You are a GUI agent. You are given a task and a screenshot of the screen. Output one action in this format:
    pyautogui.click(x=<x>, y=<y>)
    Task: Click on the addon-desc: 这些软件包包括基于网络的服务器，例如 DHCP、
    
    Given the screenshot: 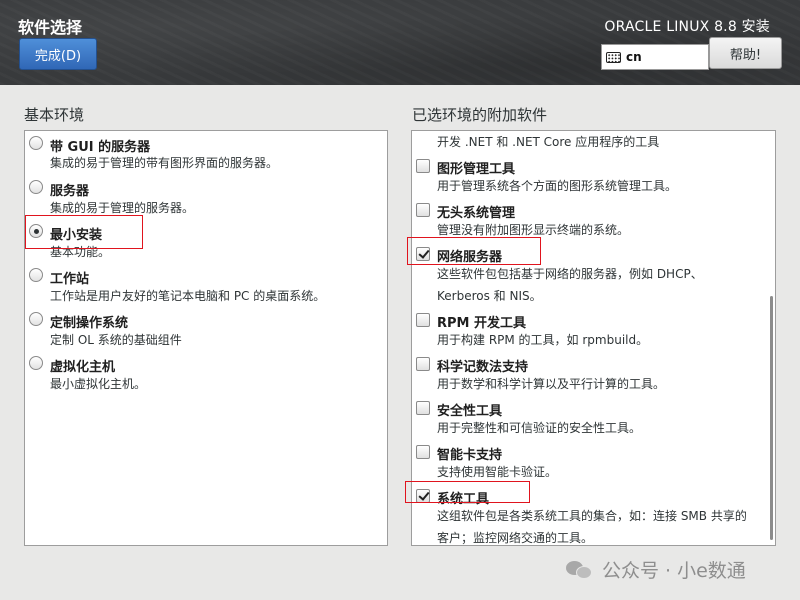 What is the action you would take?
    pyautogui.click(x=570, y=274)
    